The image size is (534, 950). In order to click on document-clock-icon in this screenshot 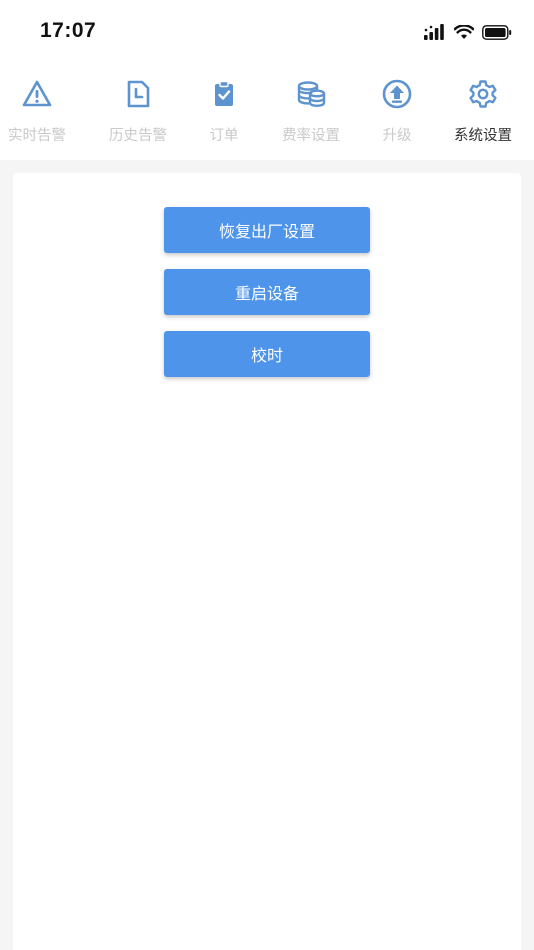, I will do `click(138, 94)`.